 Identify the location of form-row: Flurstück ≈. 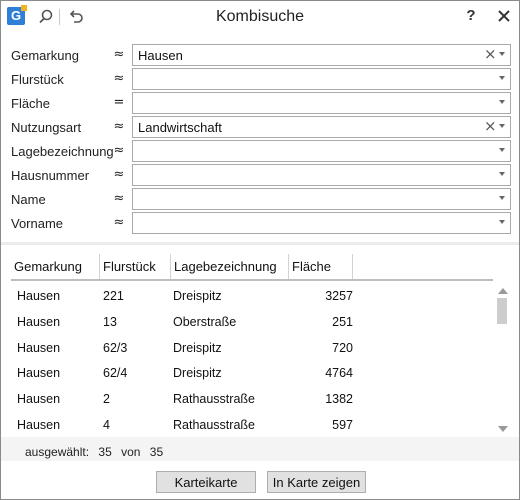
(260, 79).